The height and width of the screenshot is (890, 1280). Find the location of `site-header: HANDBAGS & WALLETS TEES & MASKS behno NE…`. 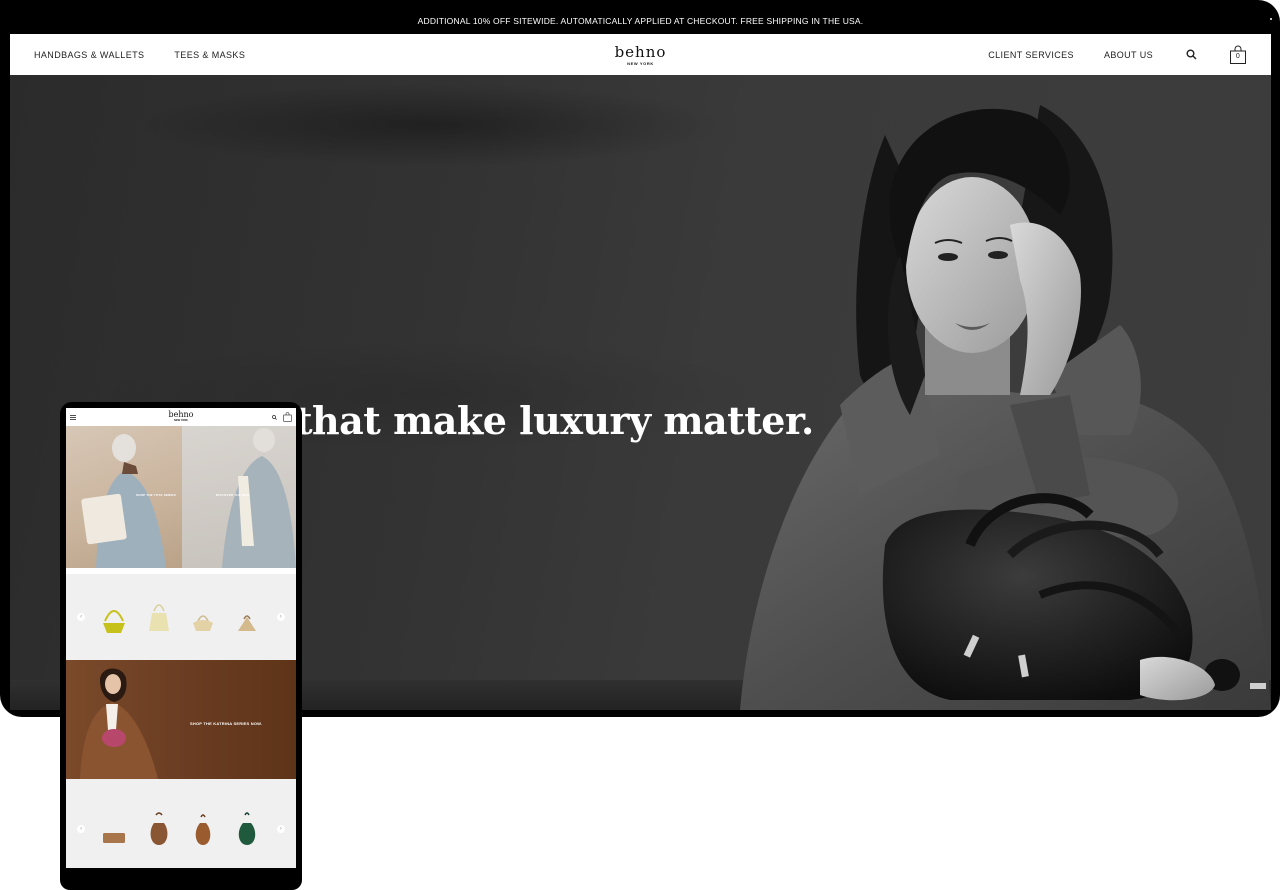

site-header: HANDBAGS & WALLETS TEES & MASKS behno NE… is located at coordinates (640, 54).